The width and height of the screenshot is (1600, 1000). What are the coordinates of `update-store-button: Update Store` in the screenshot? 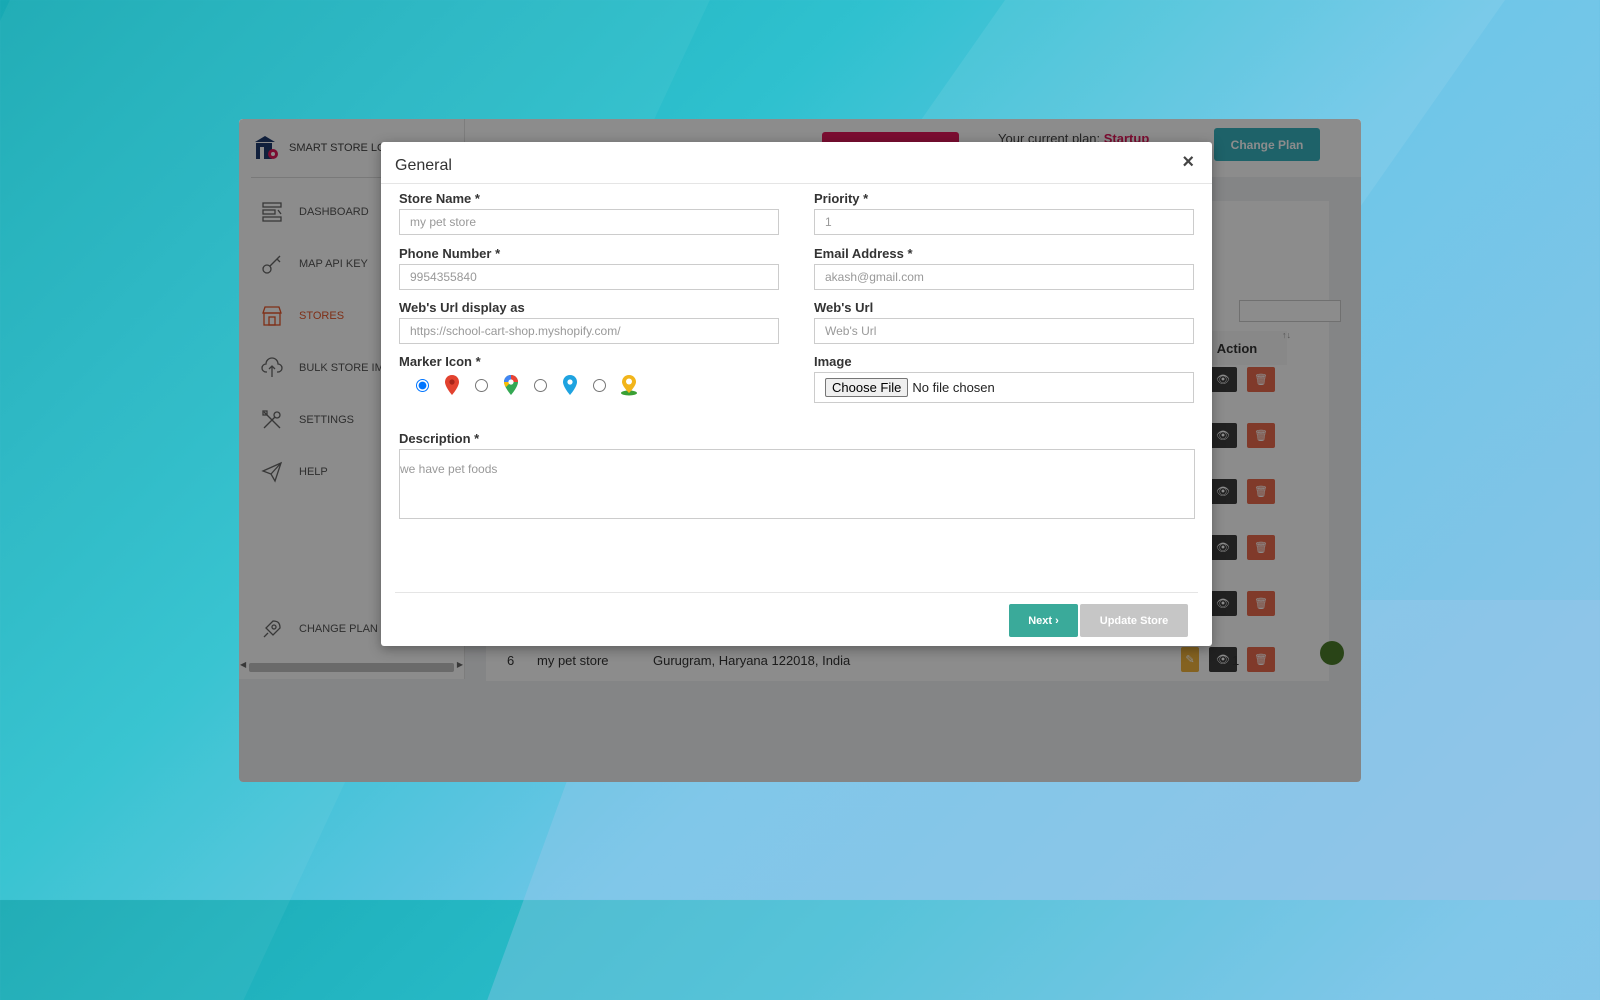 It's located at (1134, 620).